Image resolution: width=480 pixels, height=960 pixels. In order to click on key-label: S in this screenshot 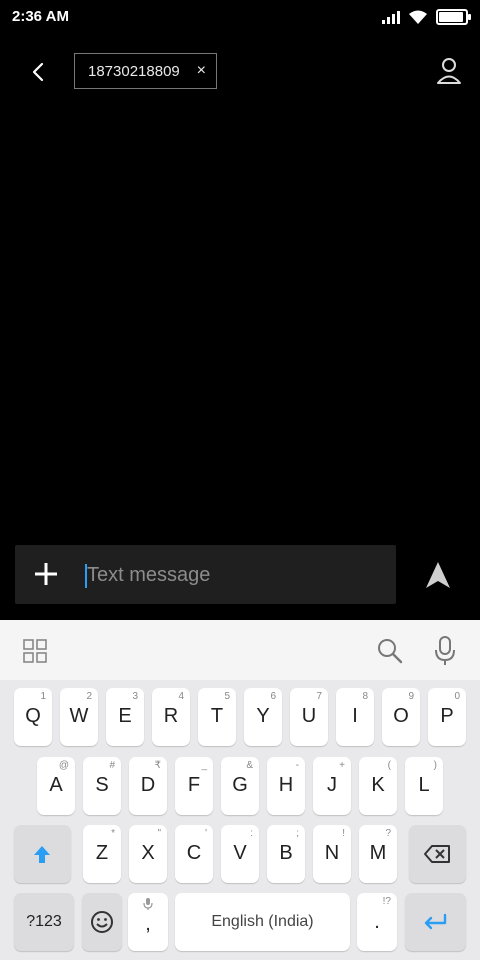, I will do `click(102, 785)`.